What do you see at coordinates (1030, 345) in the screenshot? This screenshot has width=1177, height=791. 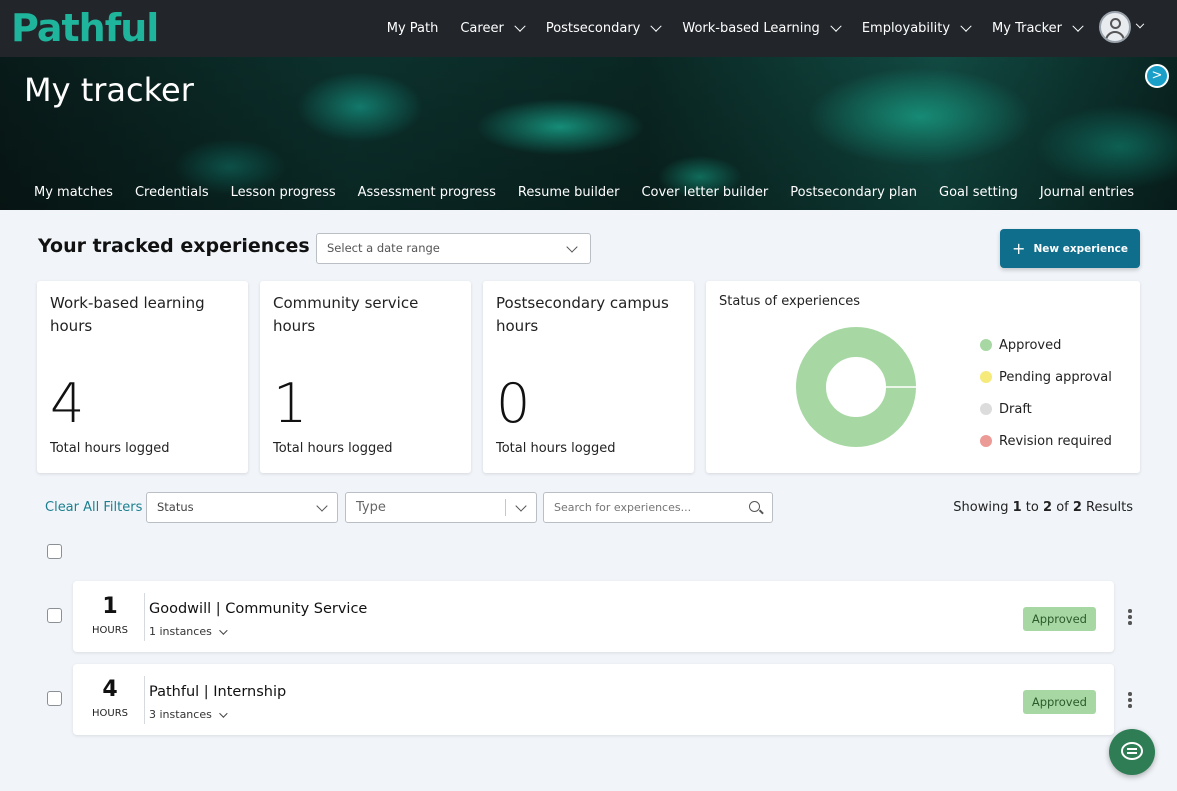 I see `legend-label: Approved` at bounding box center [1030, 345].